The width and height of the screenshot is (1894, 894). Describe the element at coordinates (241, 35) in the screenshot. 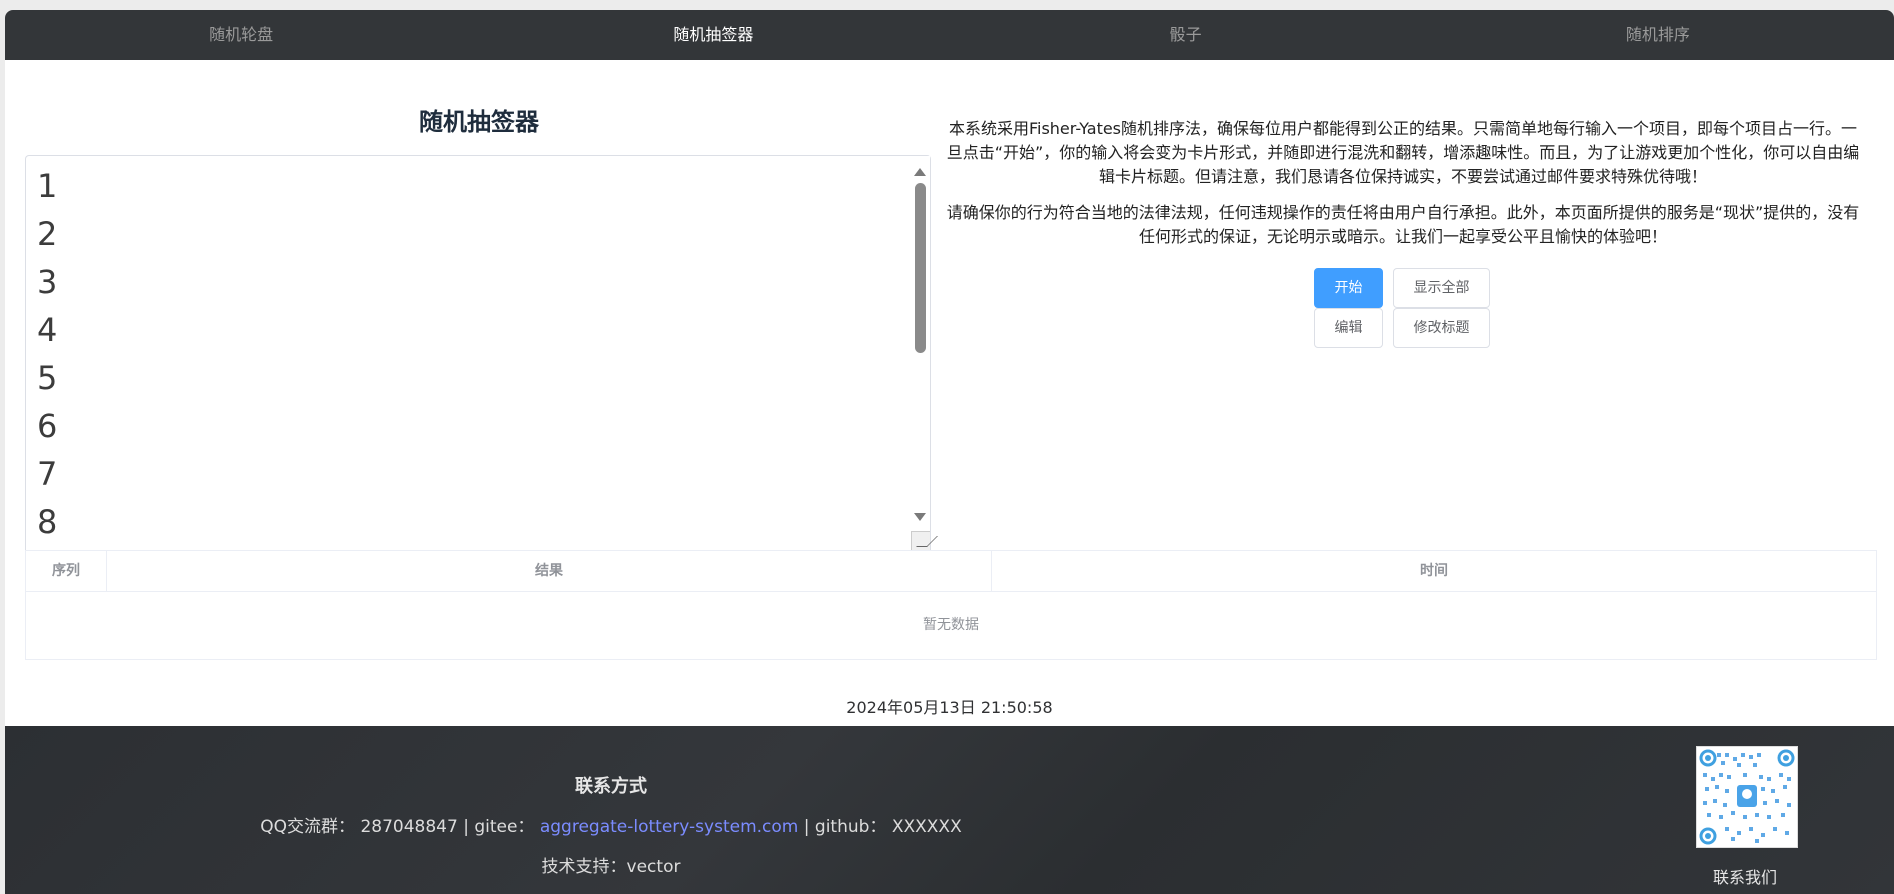

I see `tab-random-wheel: 随机轮盘` at that location.